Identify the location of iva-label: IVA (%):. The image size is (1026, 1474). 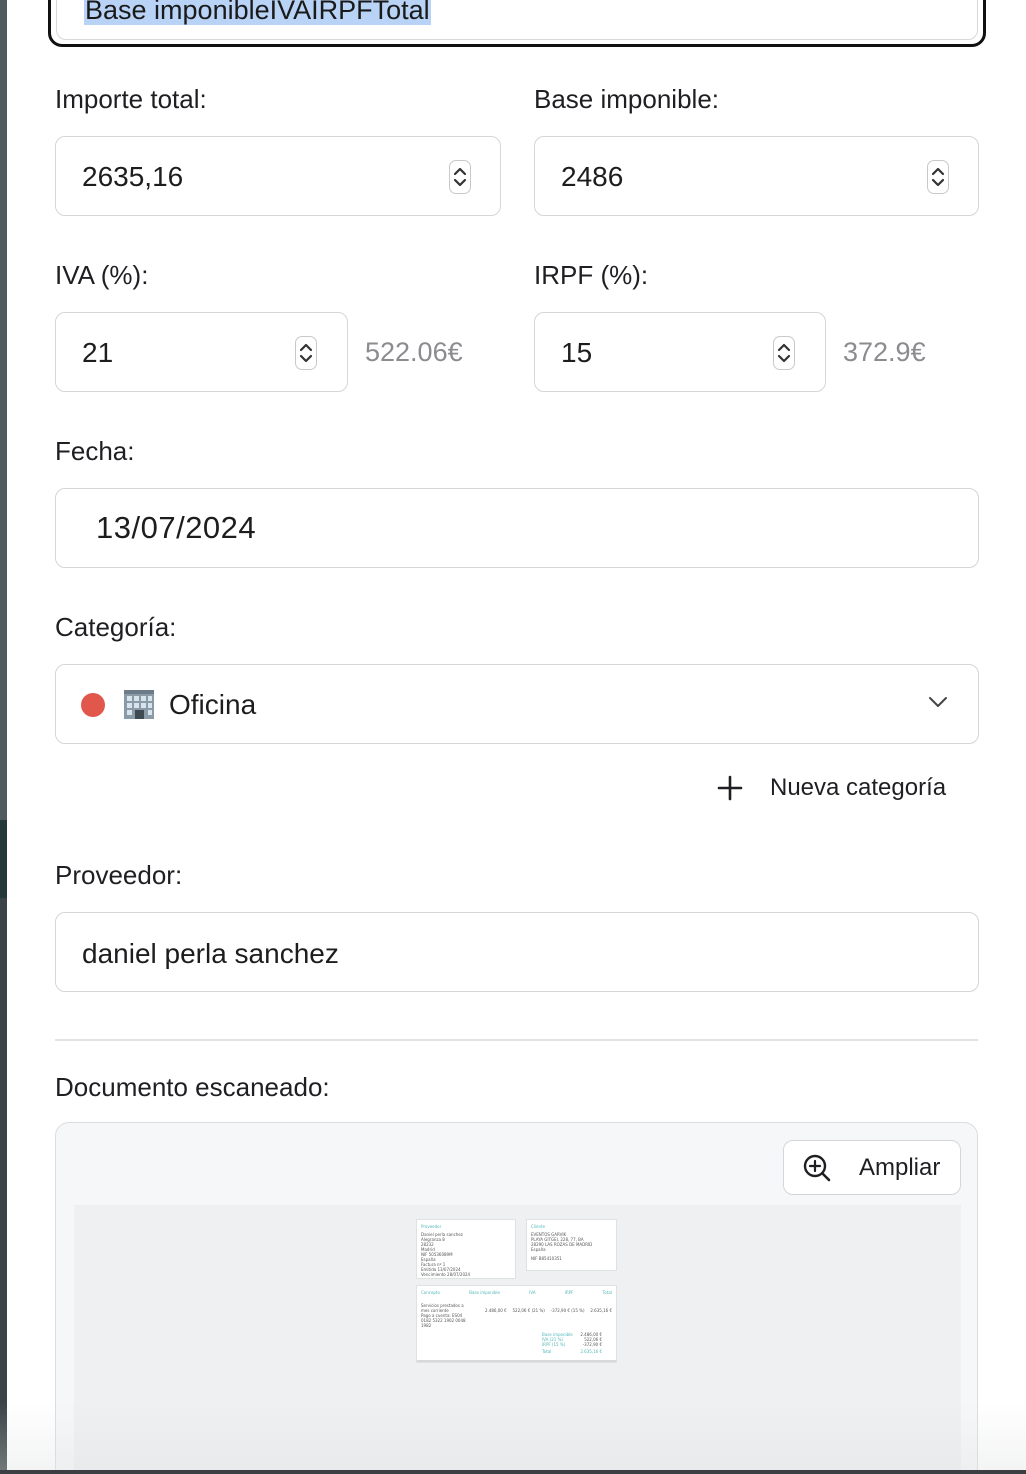
(102, 275).